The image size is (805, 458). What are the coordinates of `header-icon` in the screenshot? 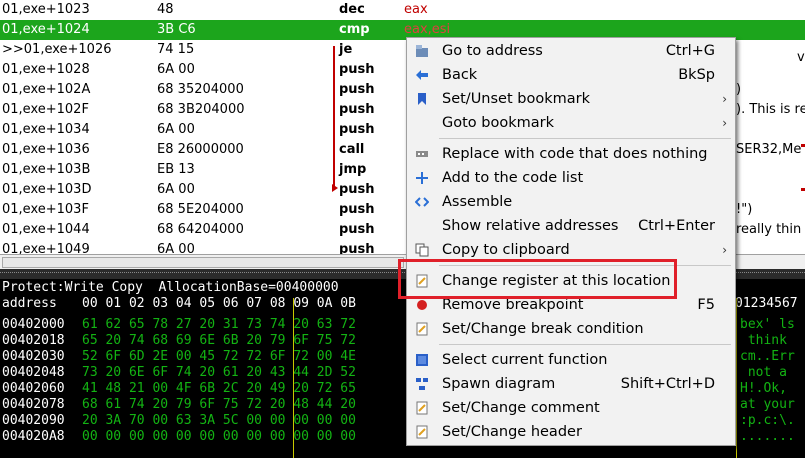 It's located at (422, 432).